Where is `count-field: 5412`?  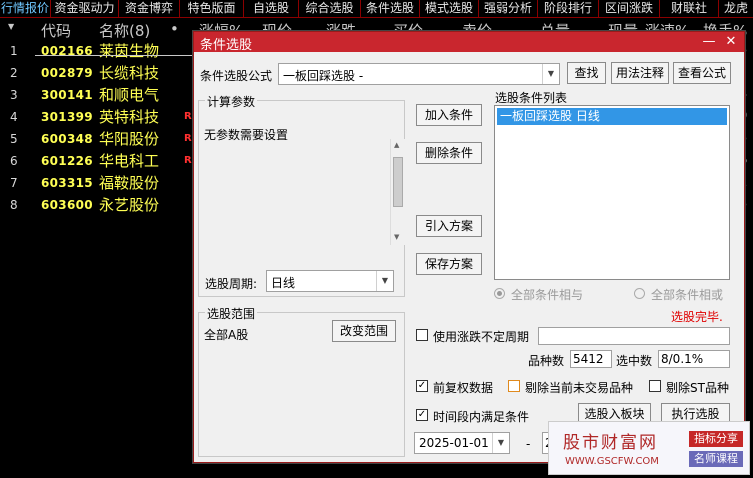 count-field: 5412 is located at coordinates (591, 359).